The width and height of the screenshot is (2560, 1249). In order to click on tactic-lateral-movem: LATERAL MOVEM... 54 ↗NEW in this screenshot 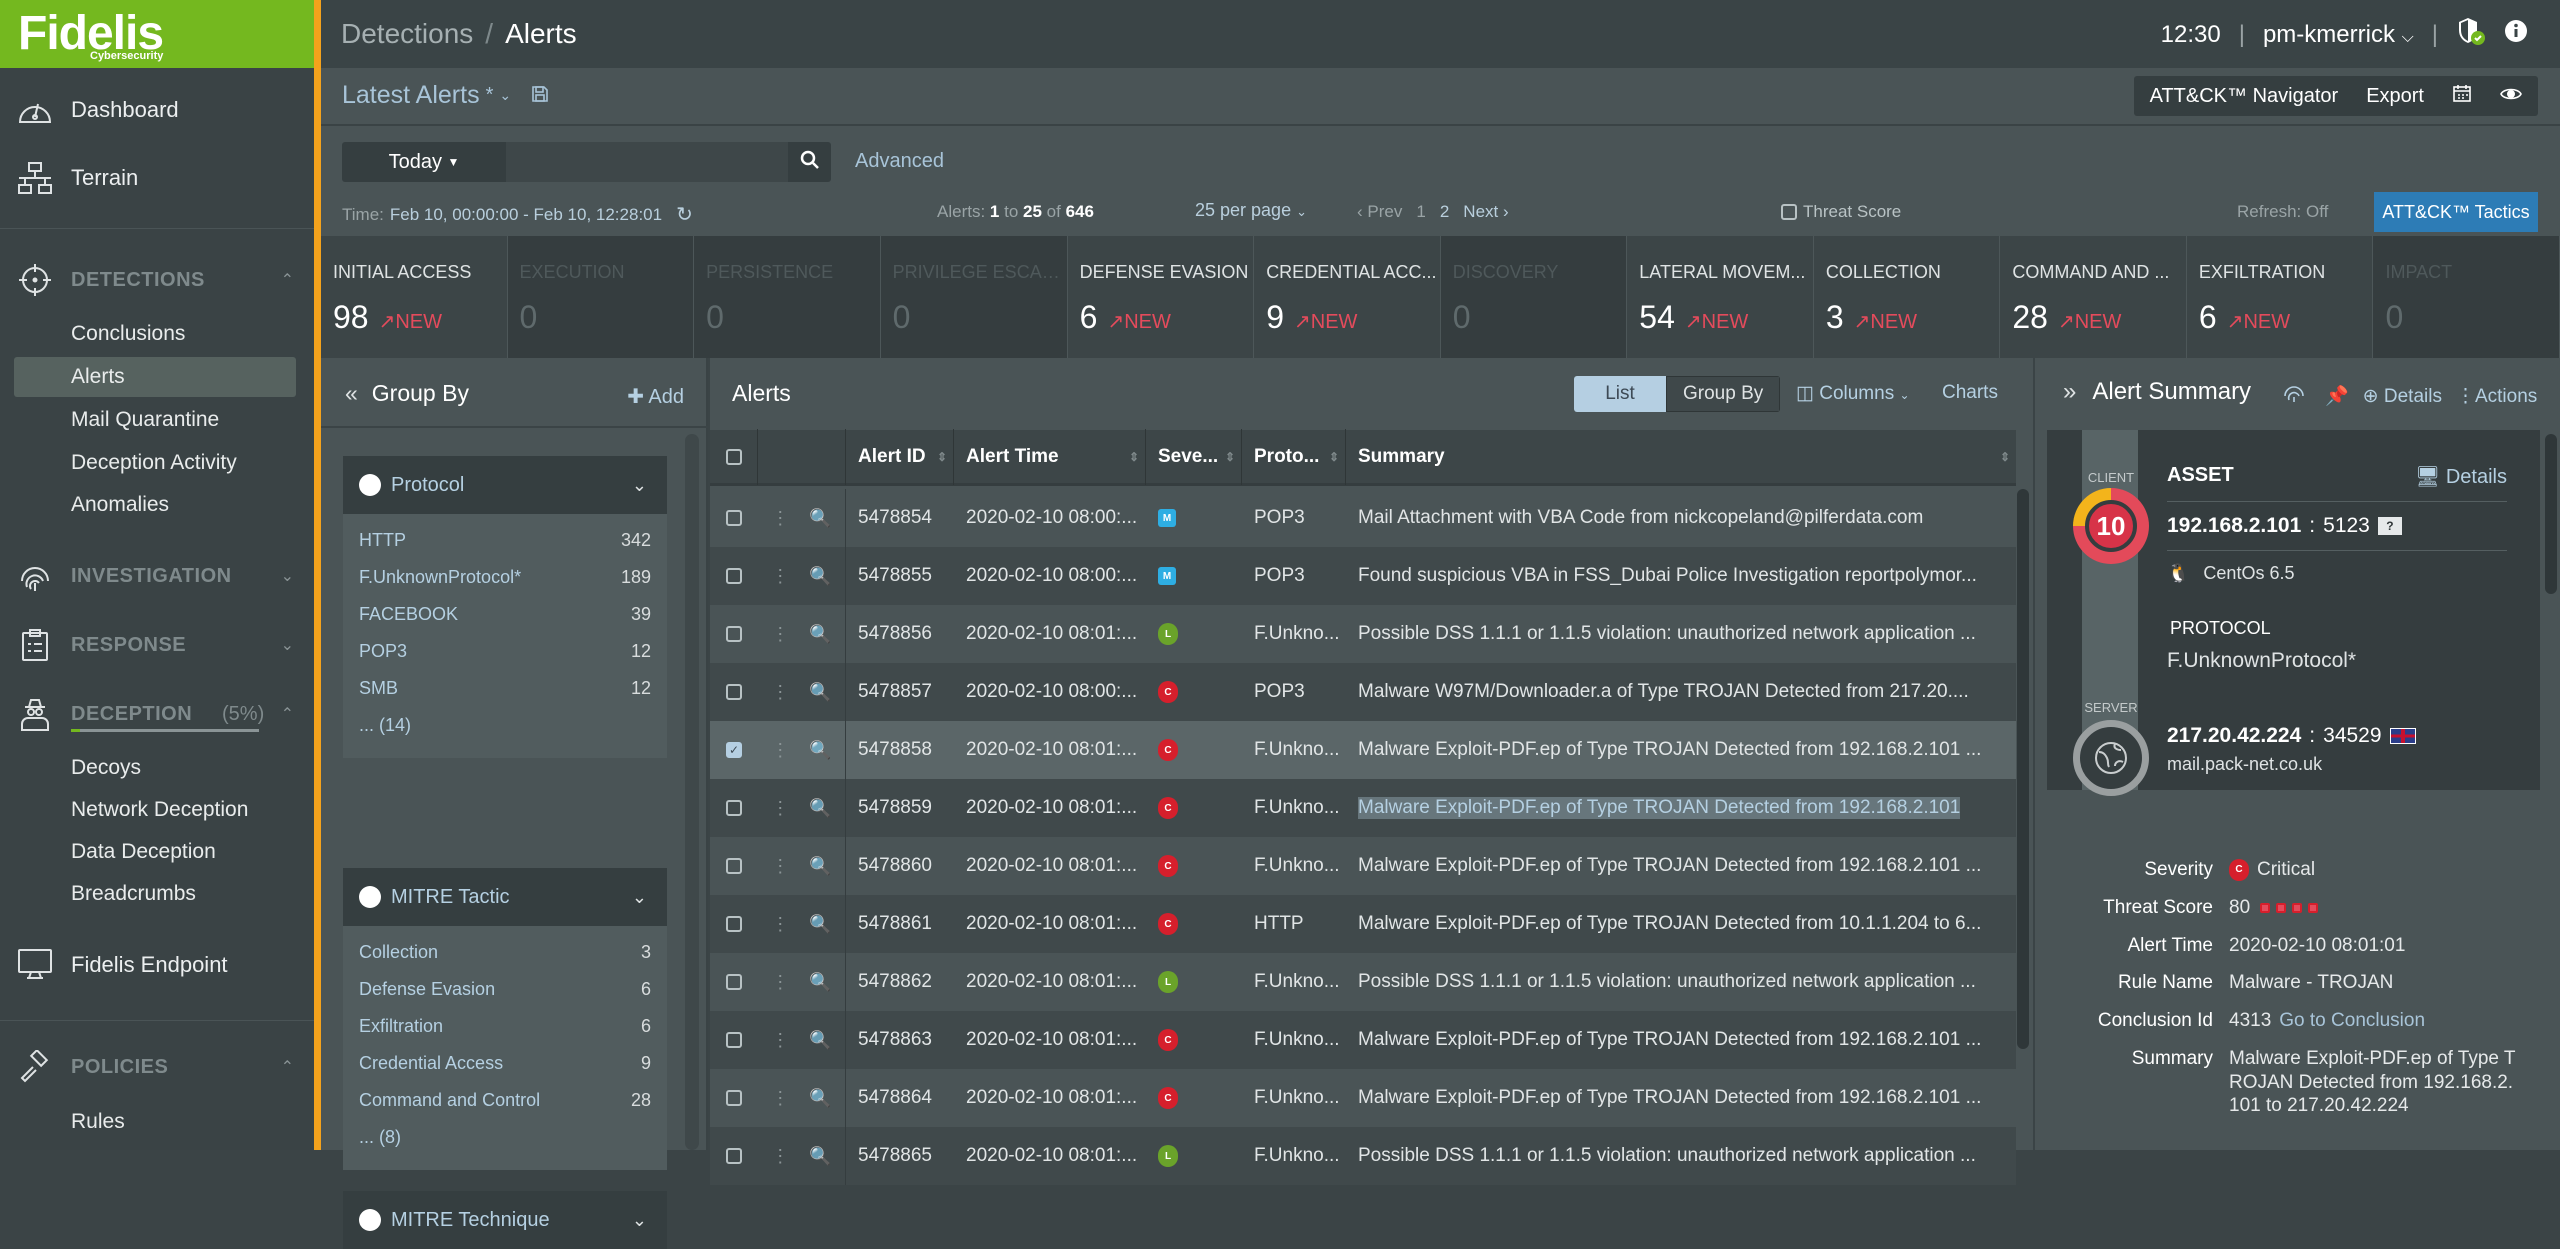, I will do `click(1720, 297)`.